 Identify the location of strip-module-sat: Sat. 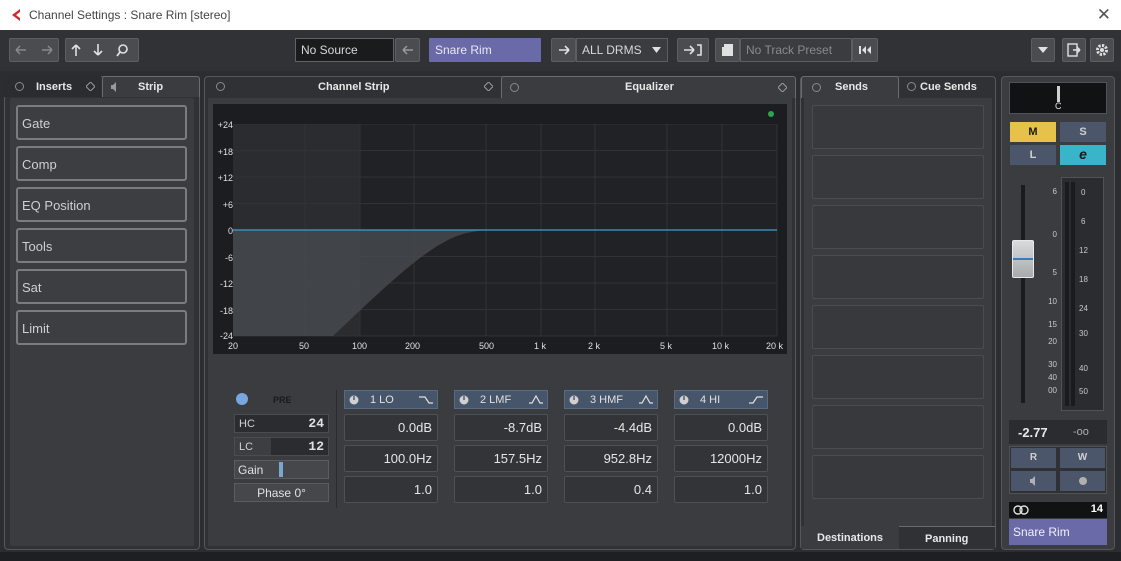
(101, 286).